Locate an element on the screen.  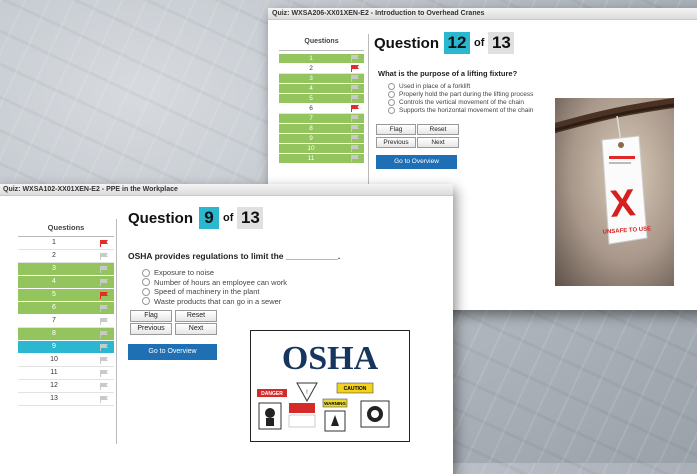
danger-label: DANGER is located at coordinates (272, 394).